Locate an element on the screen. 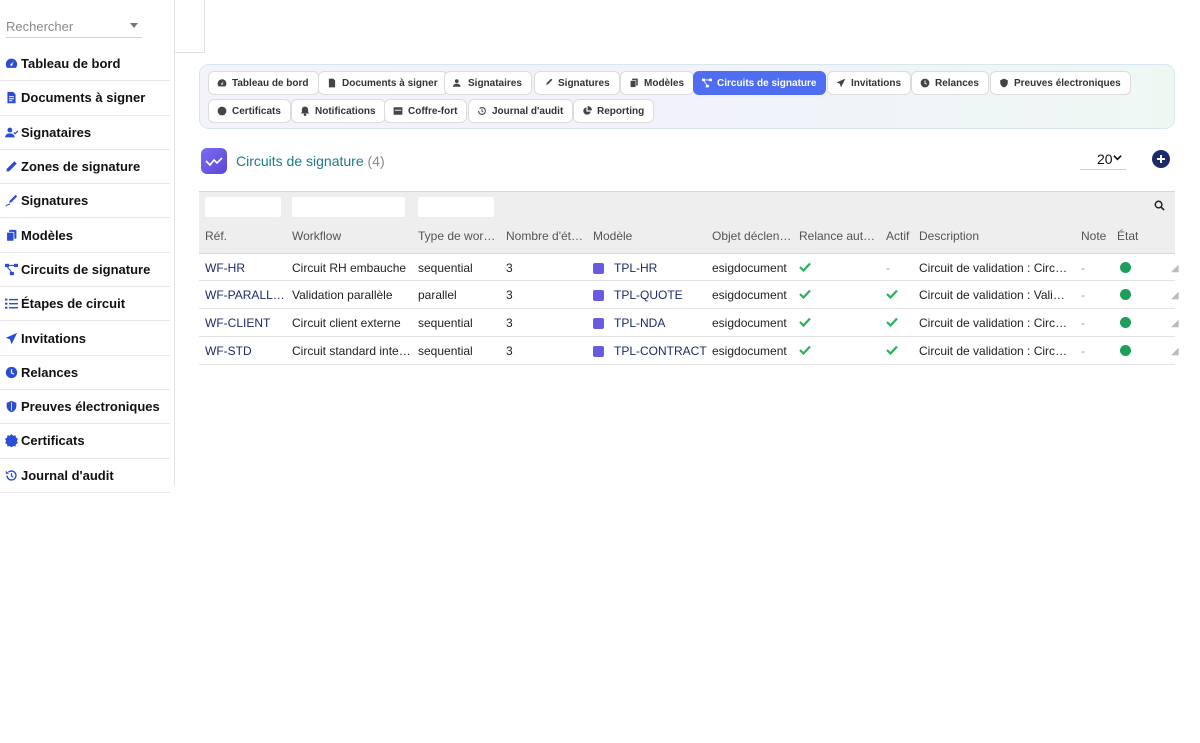 The height and width of the screenshot is (743, 1200). tab-documents: Documents à signer is located at coordinates (383, 83).